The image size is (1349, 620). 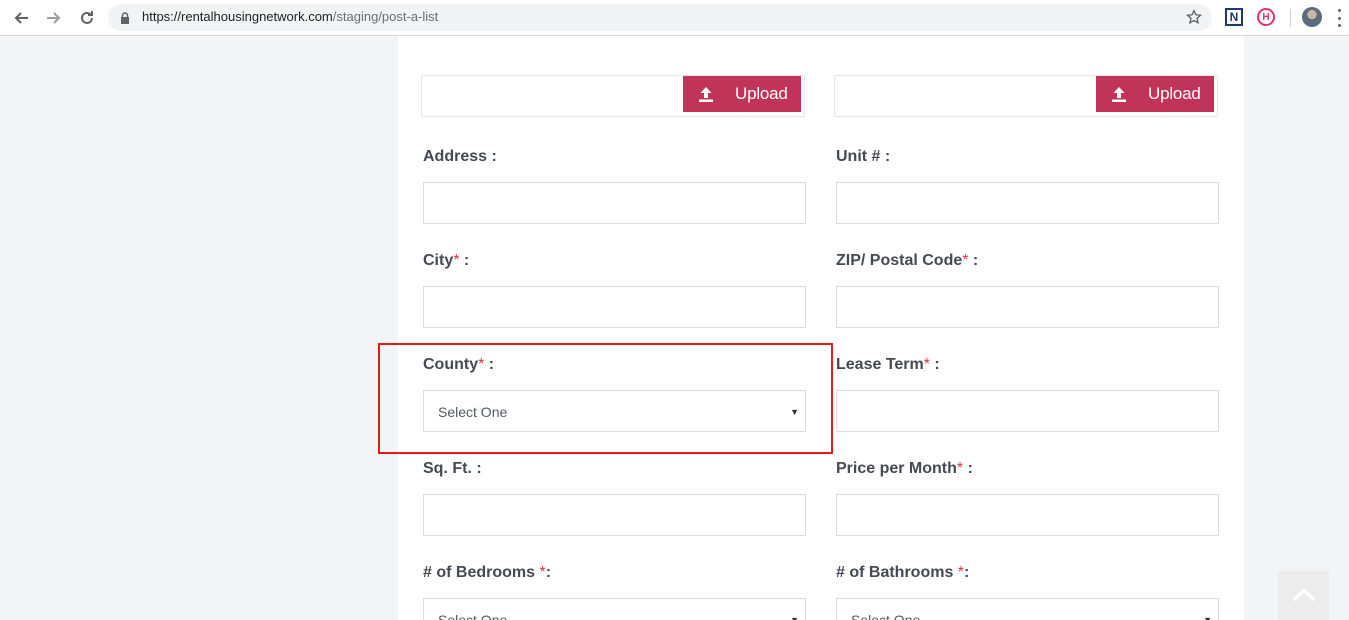 I want to click on bathrooms-select-value: Select One, so click(x=886, y=616).